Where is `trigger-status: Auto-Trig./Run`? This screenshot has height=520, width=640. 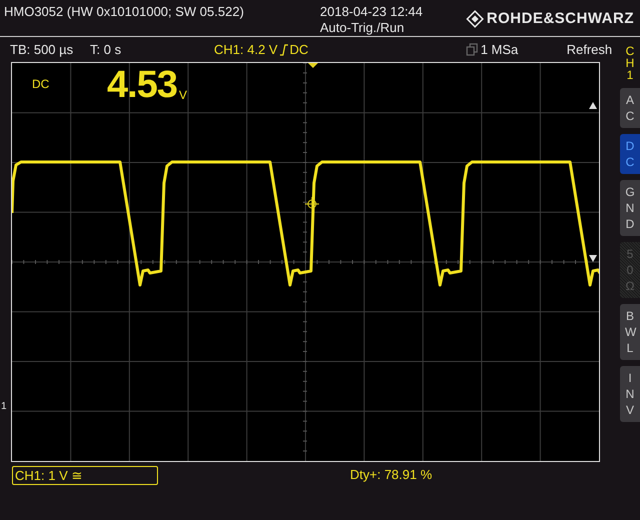 trigger-status: Auto-Trig./Run is located at coordinates (363, 28).